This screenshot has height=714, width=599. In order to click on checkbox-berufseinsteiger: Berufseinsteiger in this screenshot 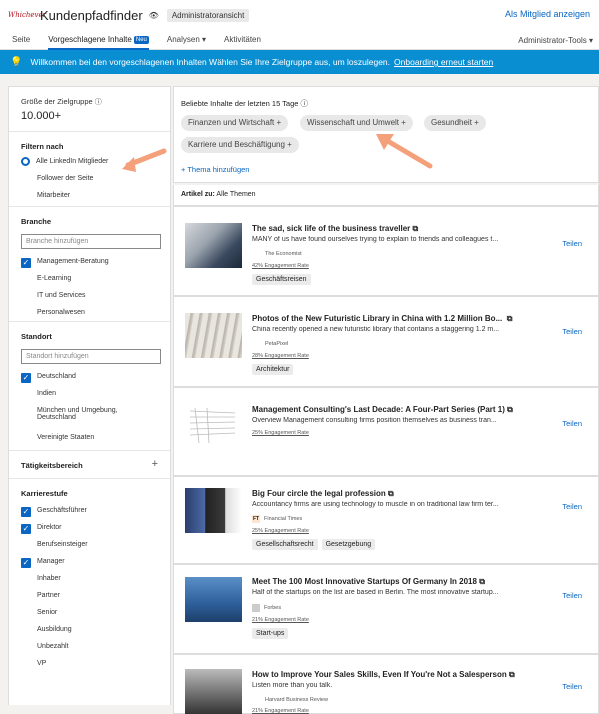, I will do `click(89, 546)`.